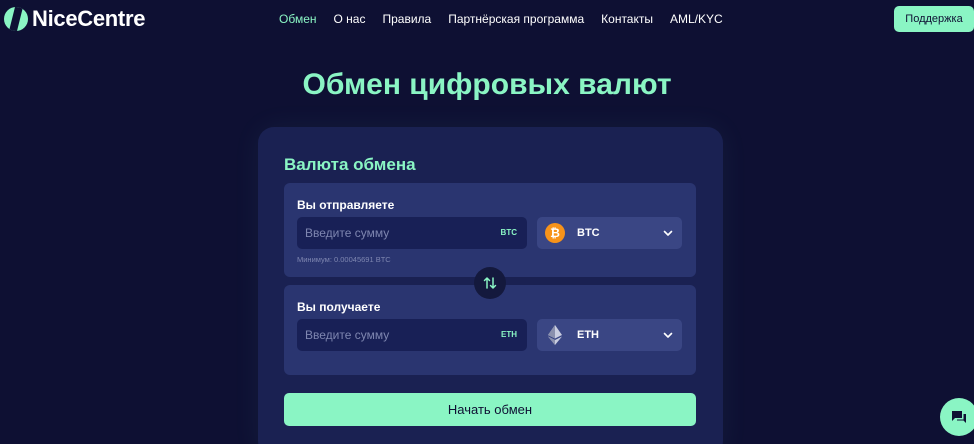 The image size is (974, 444). I want to click on start-exchange-button: Начать обмен, so click(490, 409).